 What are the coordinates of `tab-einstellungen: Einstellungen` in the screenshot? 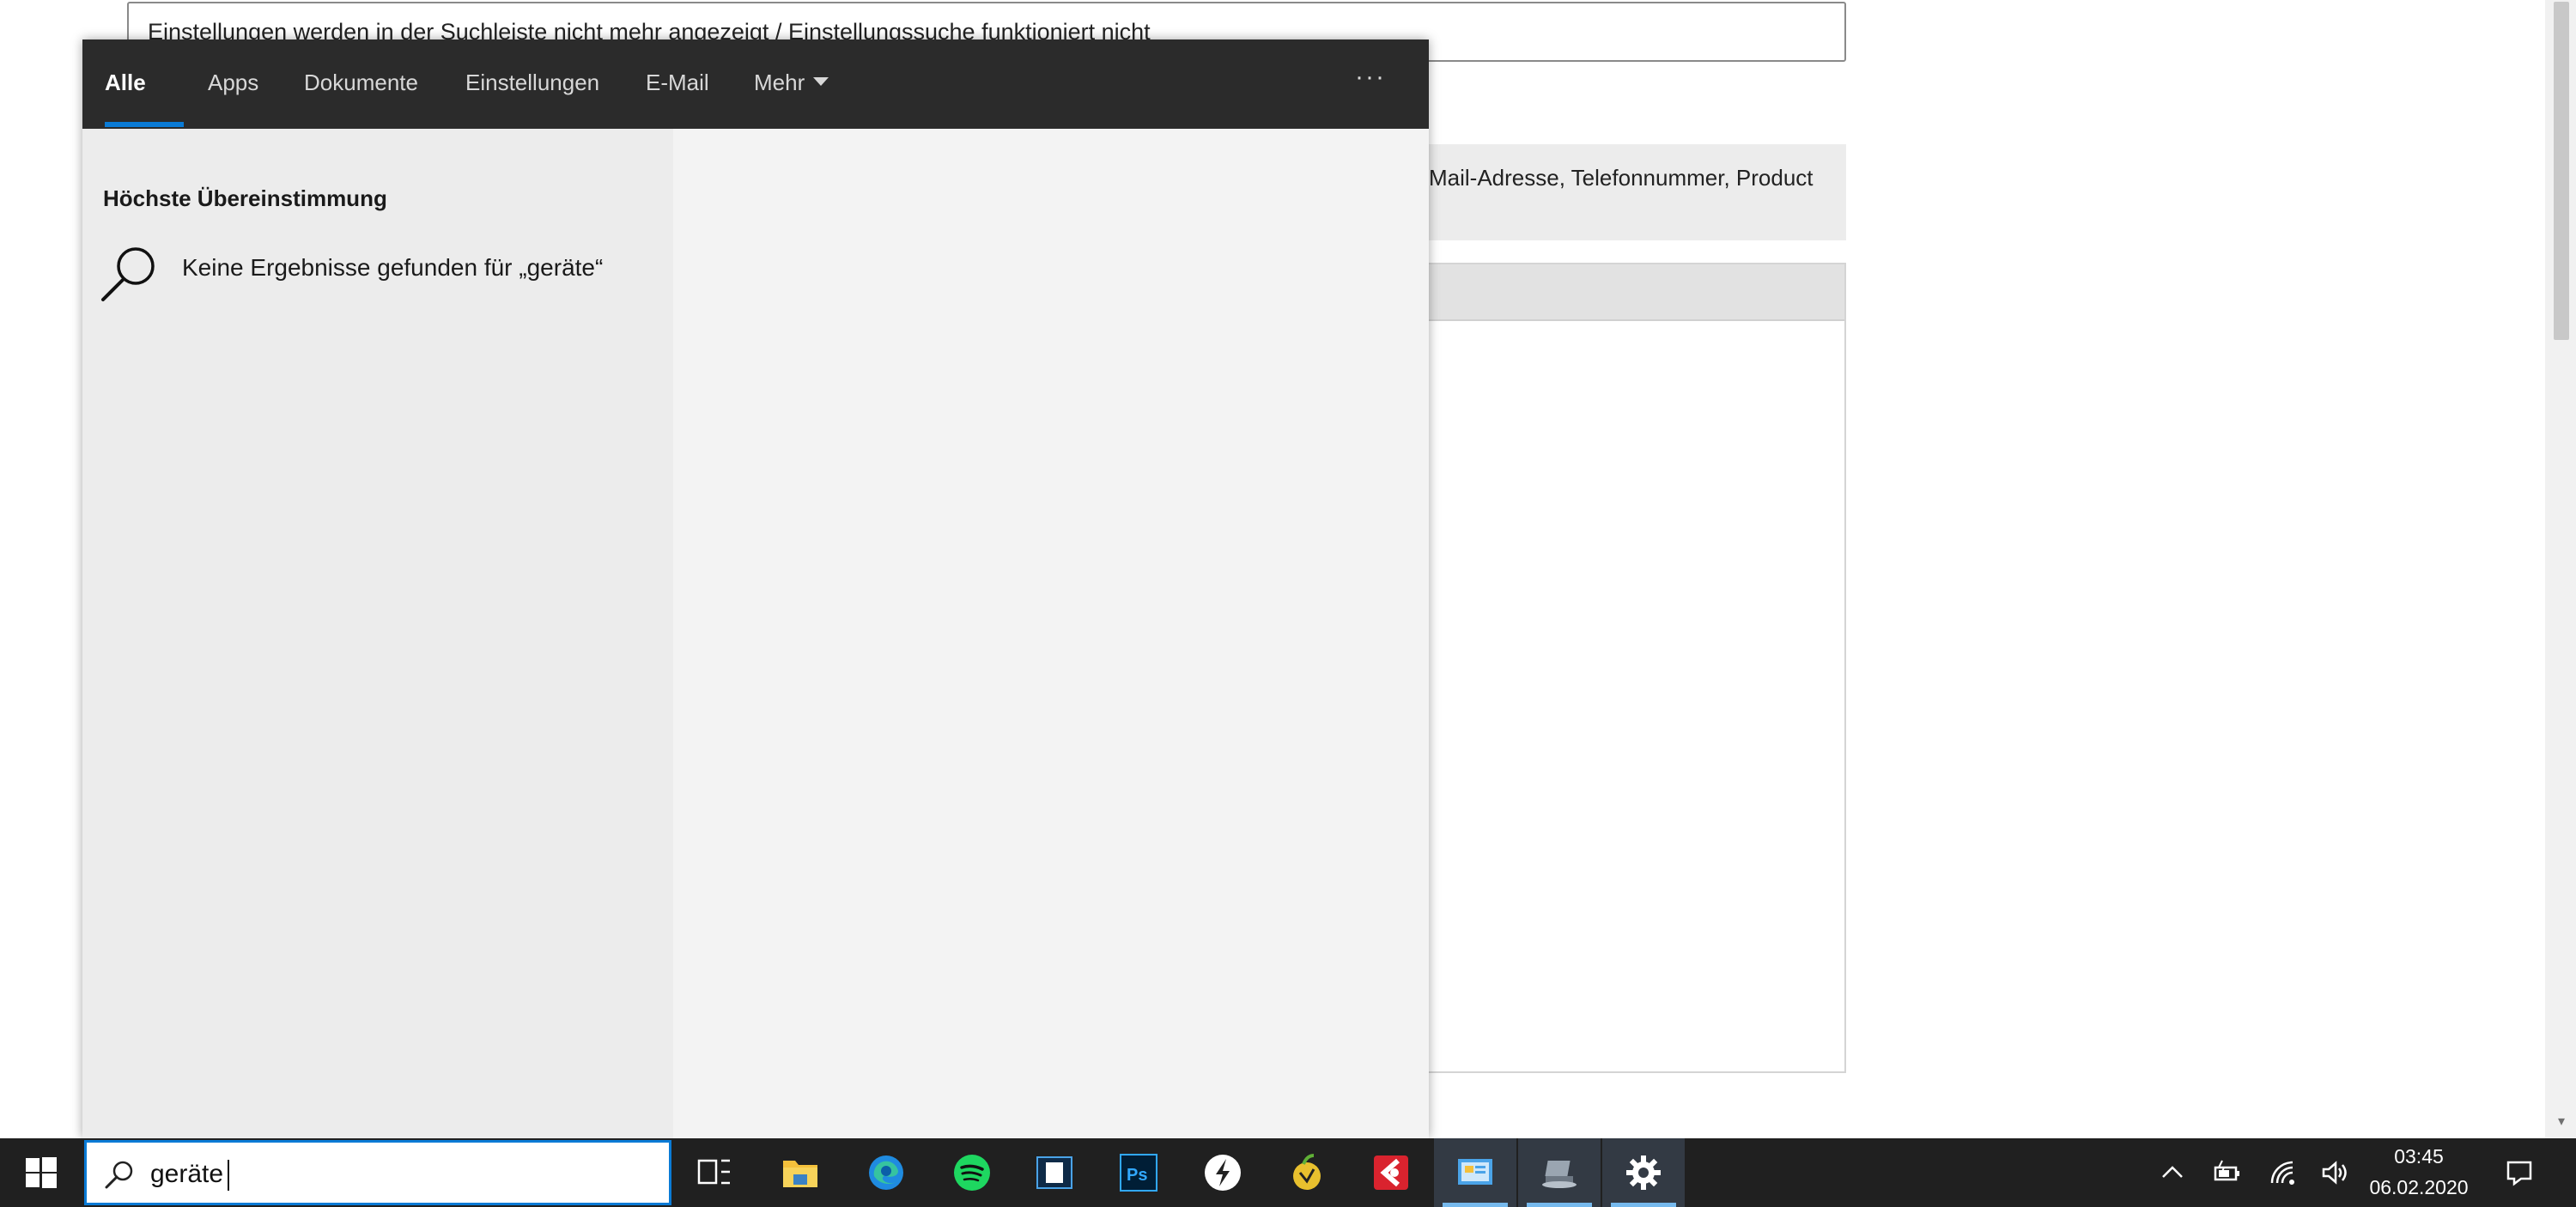 It's located at (532, 84).